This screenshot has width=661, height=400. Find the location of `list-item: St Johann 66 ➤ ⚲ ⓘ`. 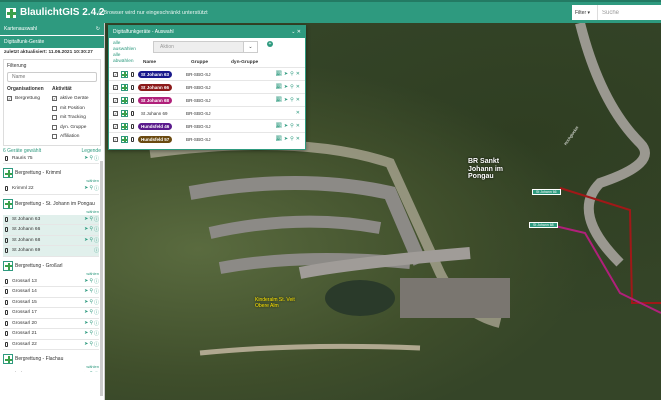

list-item: St Johann 66 ➤ ⚲ ⓘ is located at coordinates (51, 230).